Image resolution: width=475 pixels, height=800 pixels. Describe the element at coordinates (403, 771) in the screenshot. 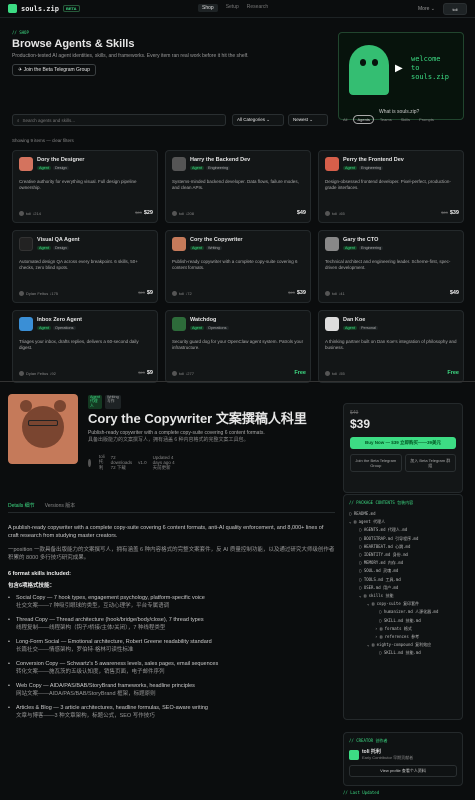

I see `view-profile-button: View profile 查看个人资料` at that location.